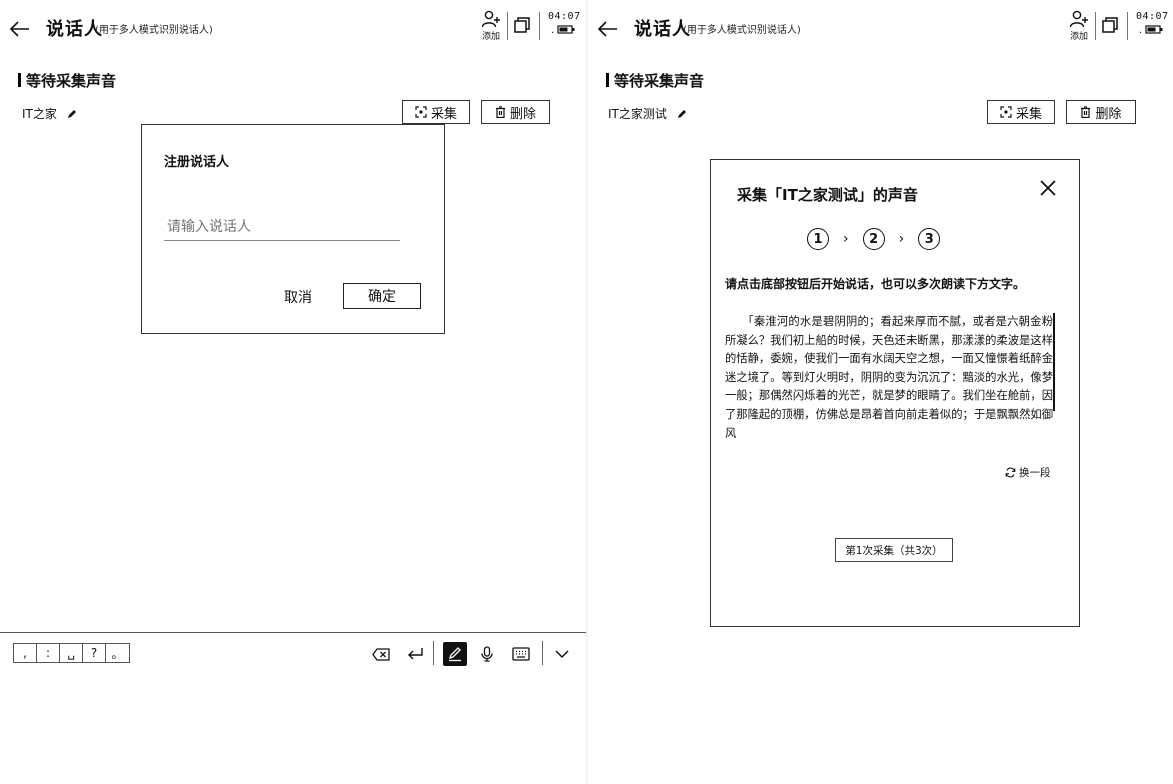  Describe the element at coordinates (1035, 473) in the screenshot. I see `change-passage-label: 换一段` at that location.